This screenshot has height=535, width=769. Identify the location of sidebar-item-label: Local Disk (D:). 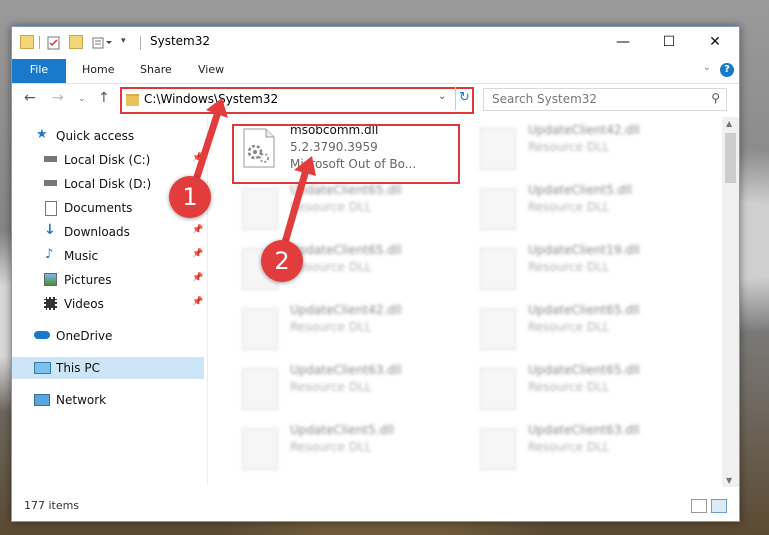
(108, 184).